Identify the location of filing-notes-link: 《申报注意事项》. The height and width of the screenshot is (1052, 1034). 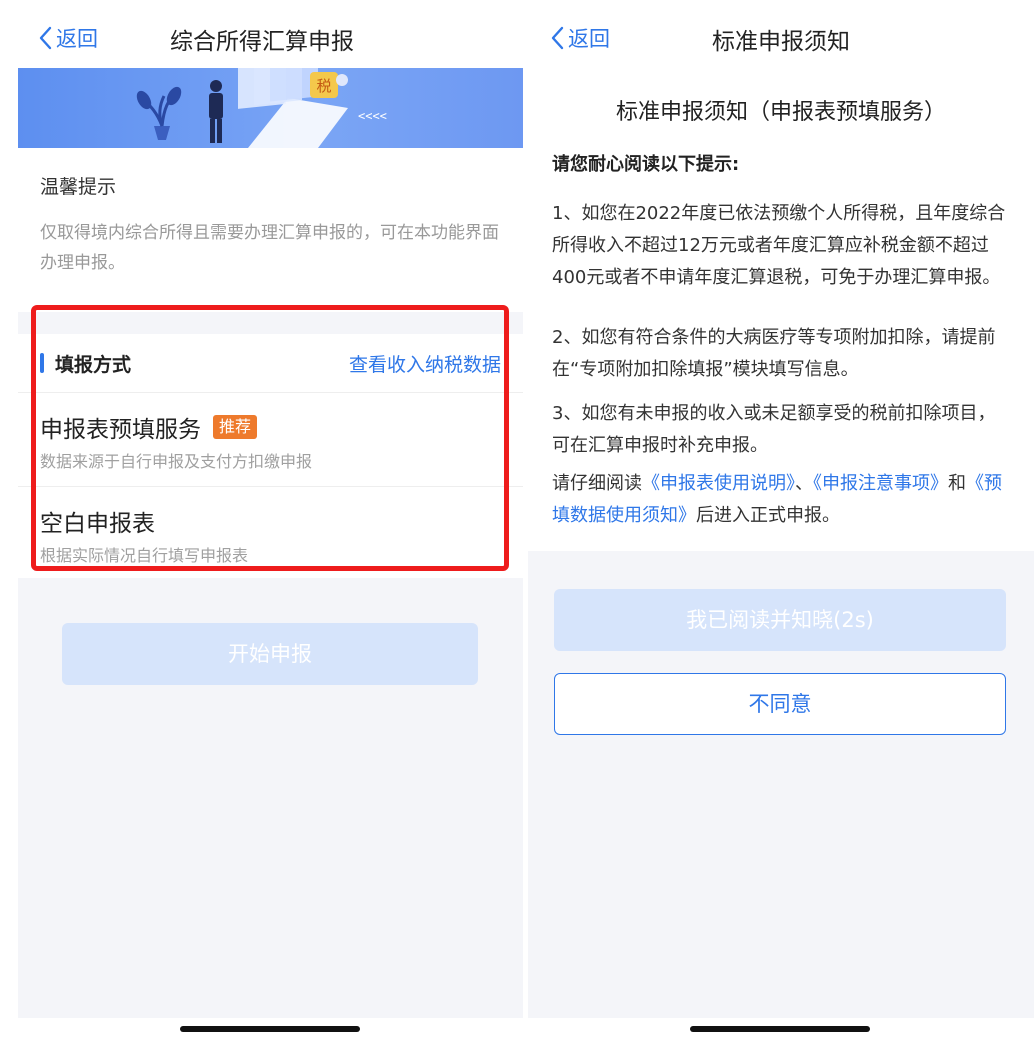
(880, 483).